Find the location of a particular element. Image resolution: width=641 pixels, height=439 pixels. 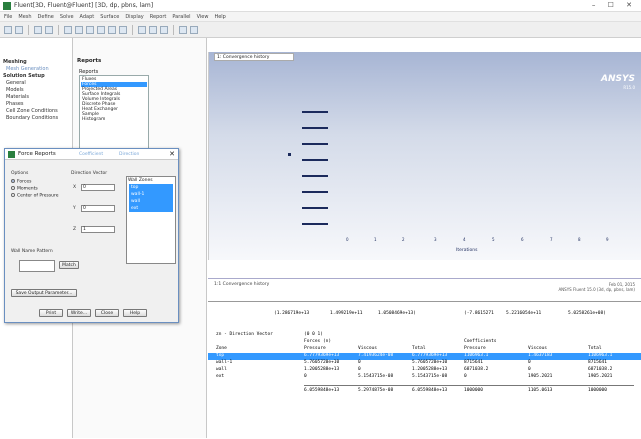

menu-file: File is located at coordinates (8, 17).